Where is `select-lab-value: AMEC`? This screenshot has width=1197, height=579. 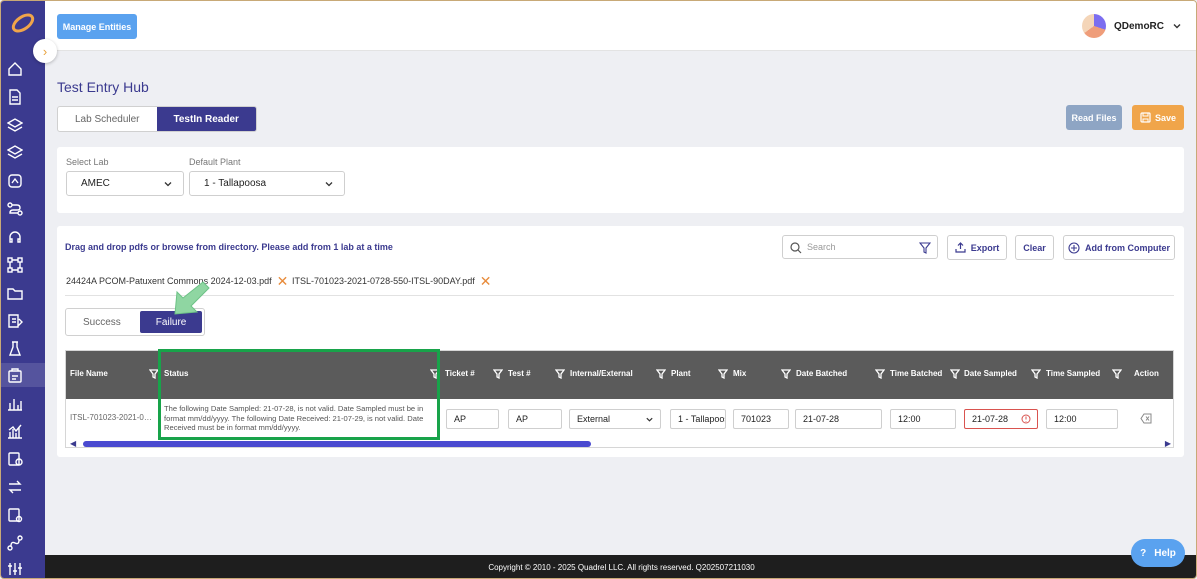 select-lab-value: AMEC is located at coordinates (95, 183).